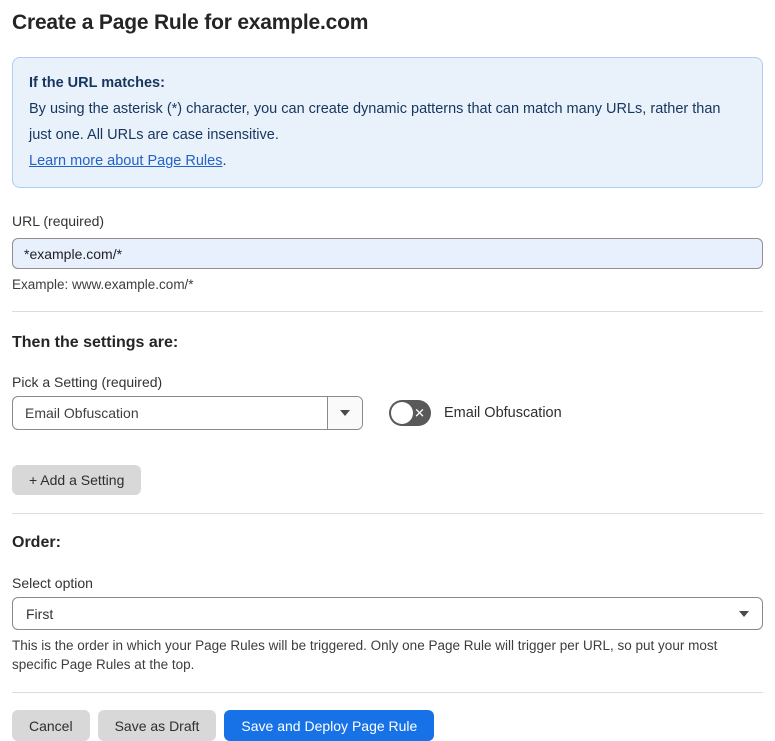 The width and height of the screenshot is (775, 741). Describe the element at coordinates (125, 161) in the screenshot. I see `learn-more-link: Learn more about Page Rules` at that location.